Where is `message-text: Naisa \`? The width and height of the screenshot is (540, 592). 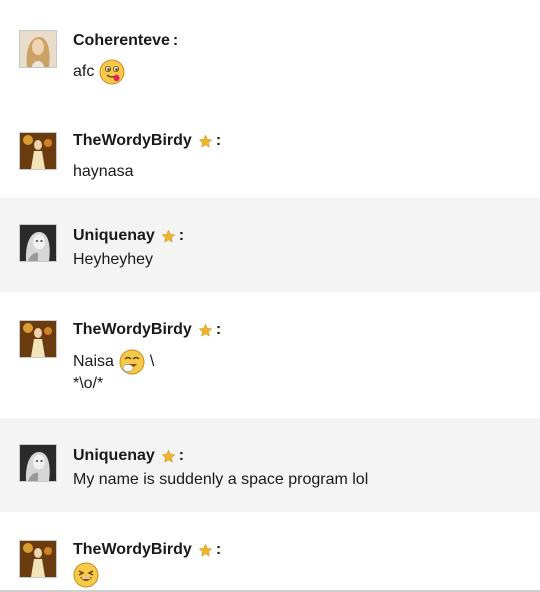 message-text: Naisa \ is located at coordinates (113, 362).